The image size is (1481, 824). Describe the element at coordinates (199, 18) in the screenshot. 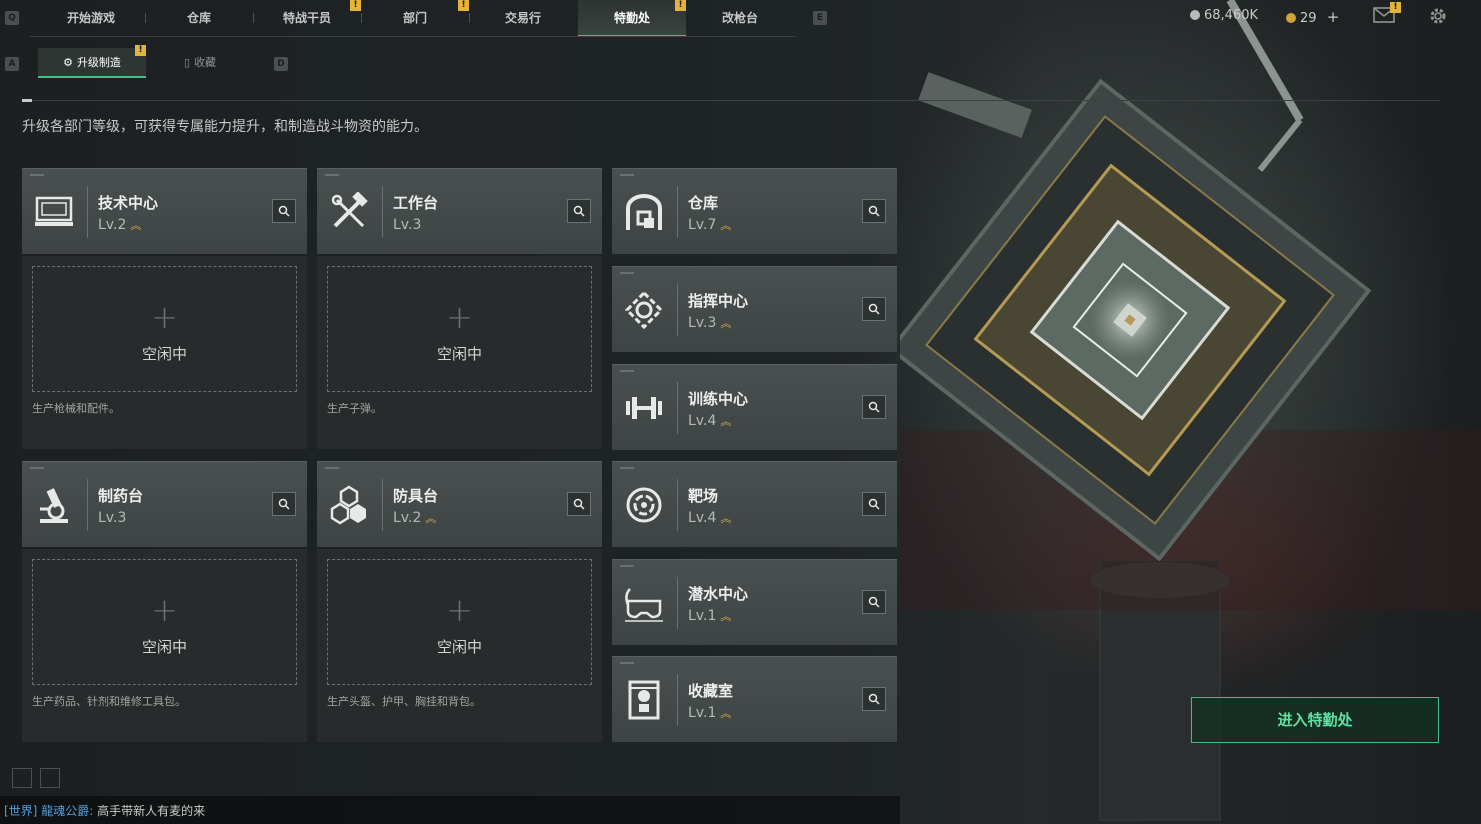

I see `tab-warehouse: 仓库` at that location.